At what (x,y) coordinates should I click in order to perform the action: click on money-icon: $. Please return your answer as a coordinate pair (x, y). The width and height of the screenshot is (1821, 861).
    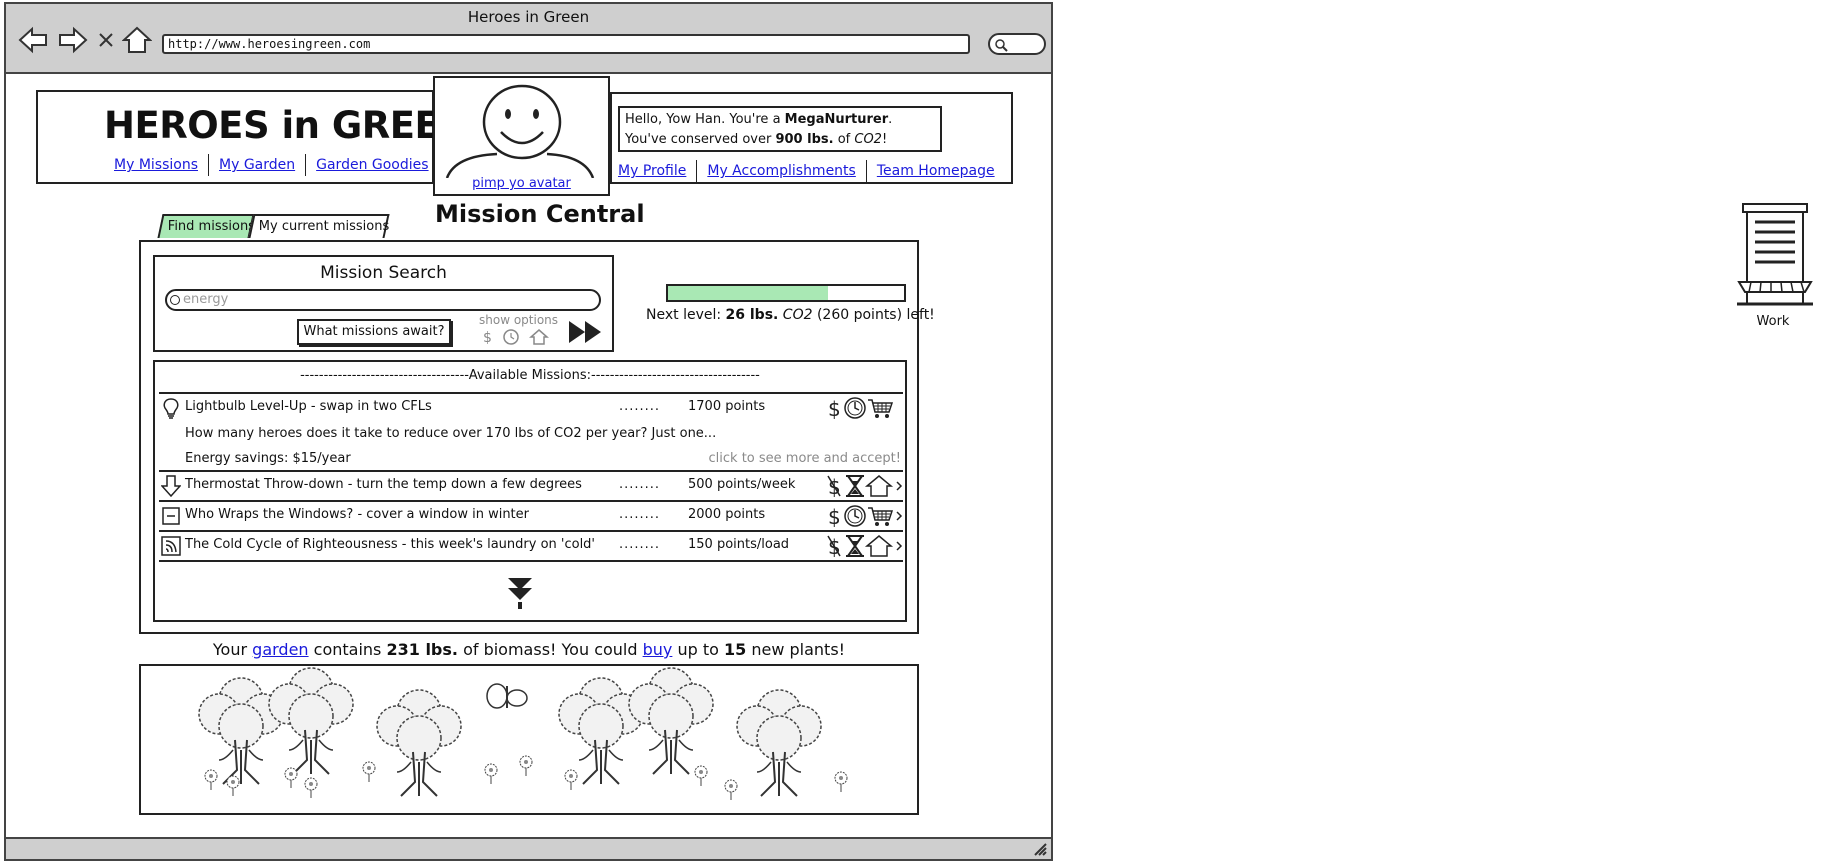
    Looking at the image, I should click on (834, 516).